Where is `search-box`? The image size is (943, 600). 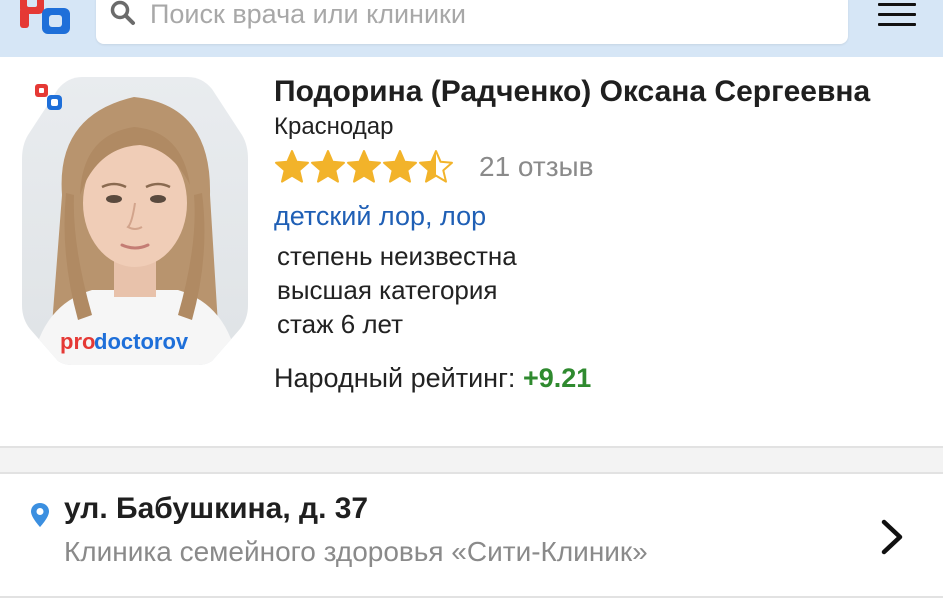
search-box is located at coordinates (472, 22).